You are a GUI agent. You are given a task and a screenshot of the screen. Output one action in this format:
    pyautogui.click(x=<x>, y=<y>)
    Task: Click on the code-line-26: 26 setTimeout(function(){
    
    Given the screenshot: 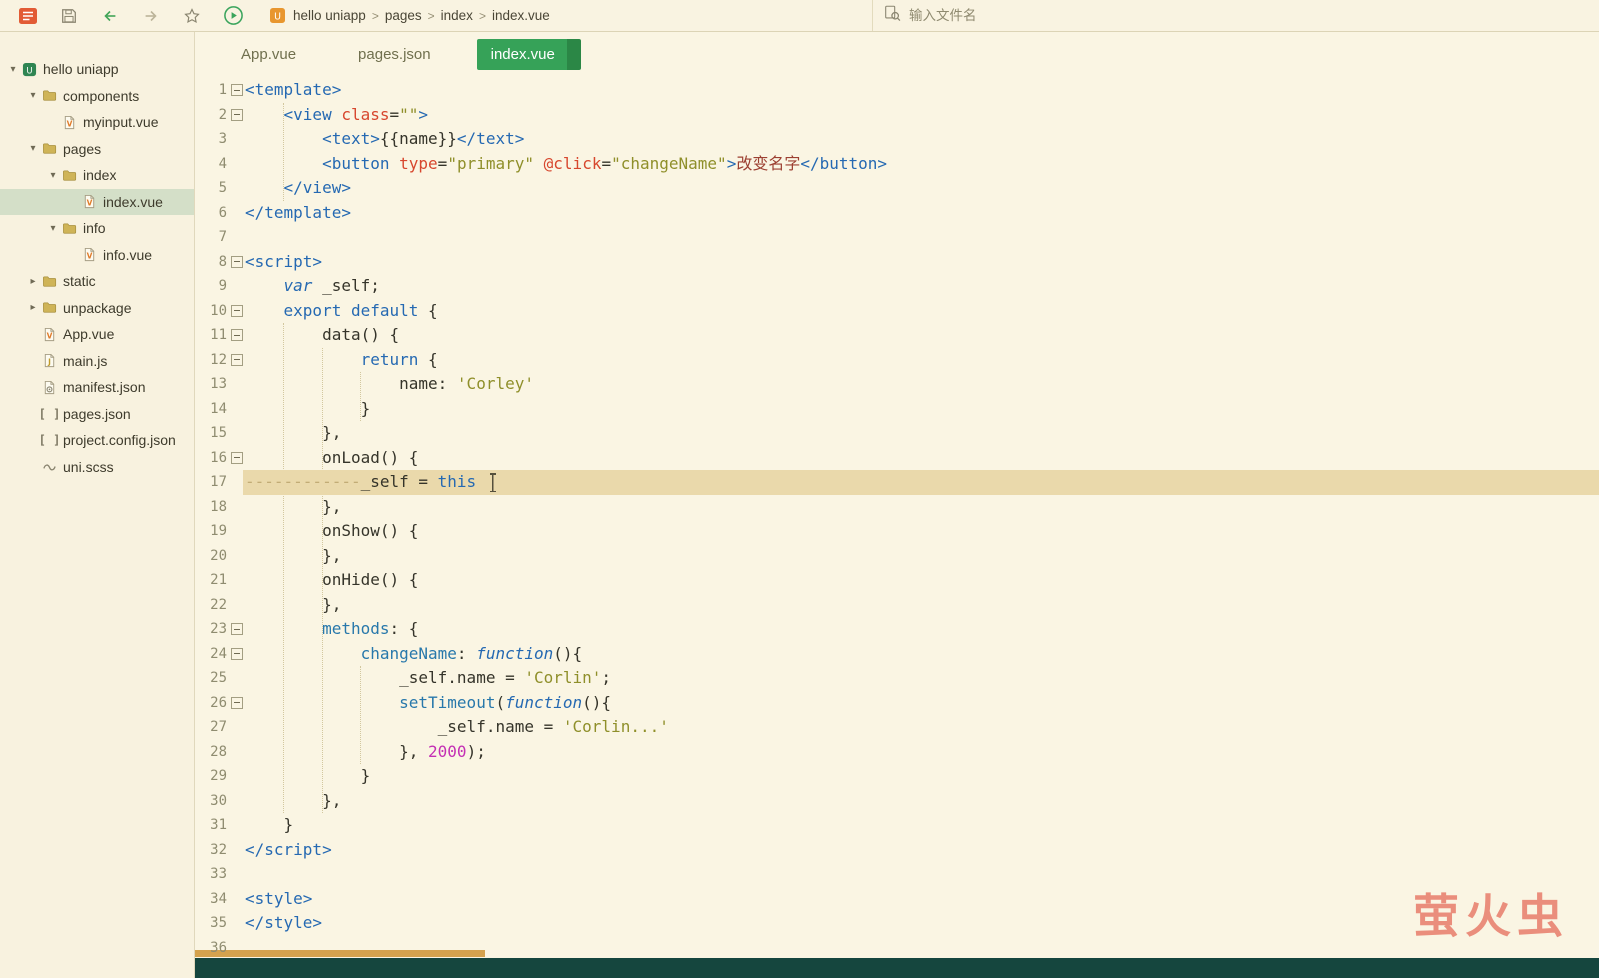 What is the action you would take?
    pyautogui.click(x=897, y=703)
    